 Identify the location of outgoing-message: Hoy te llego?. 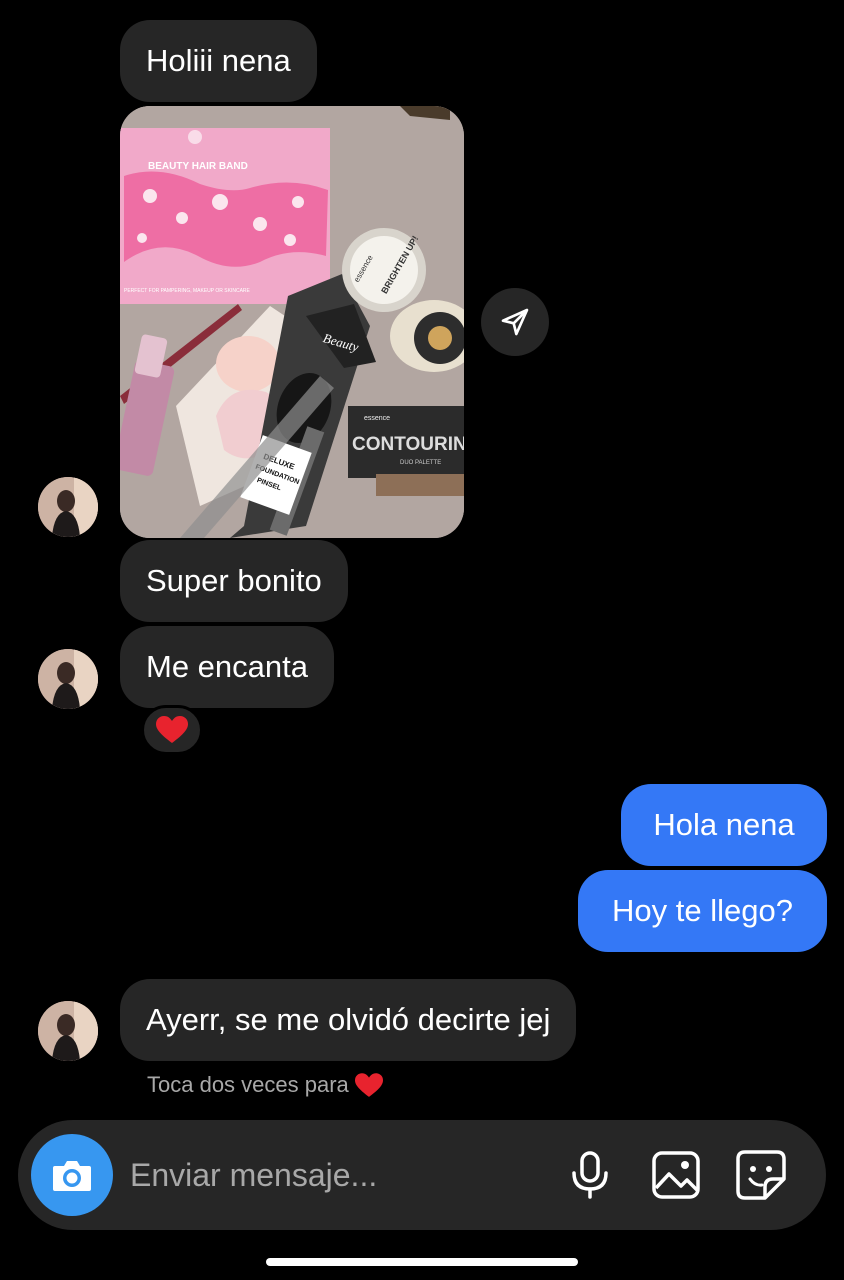
(702, 911).